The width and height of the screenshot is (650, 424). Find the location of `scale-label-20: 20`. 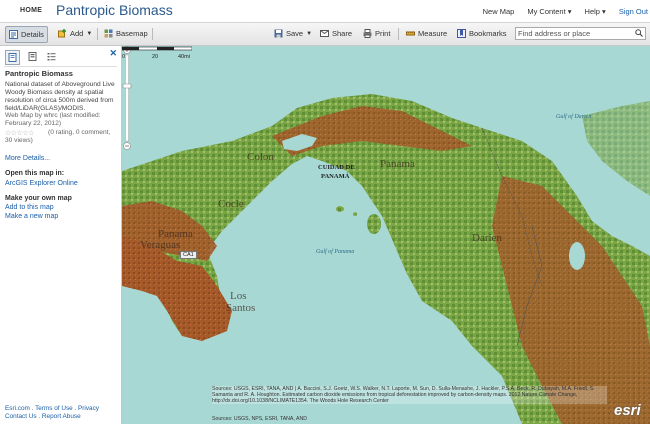

scale-label-20: 20 is located at coordinates (155, 57).